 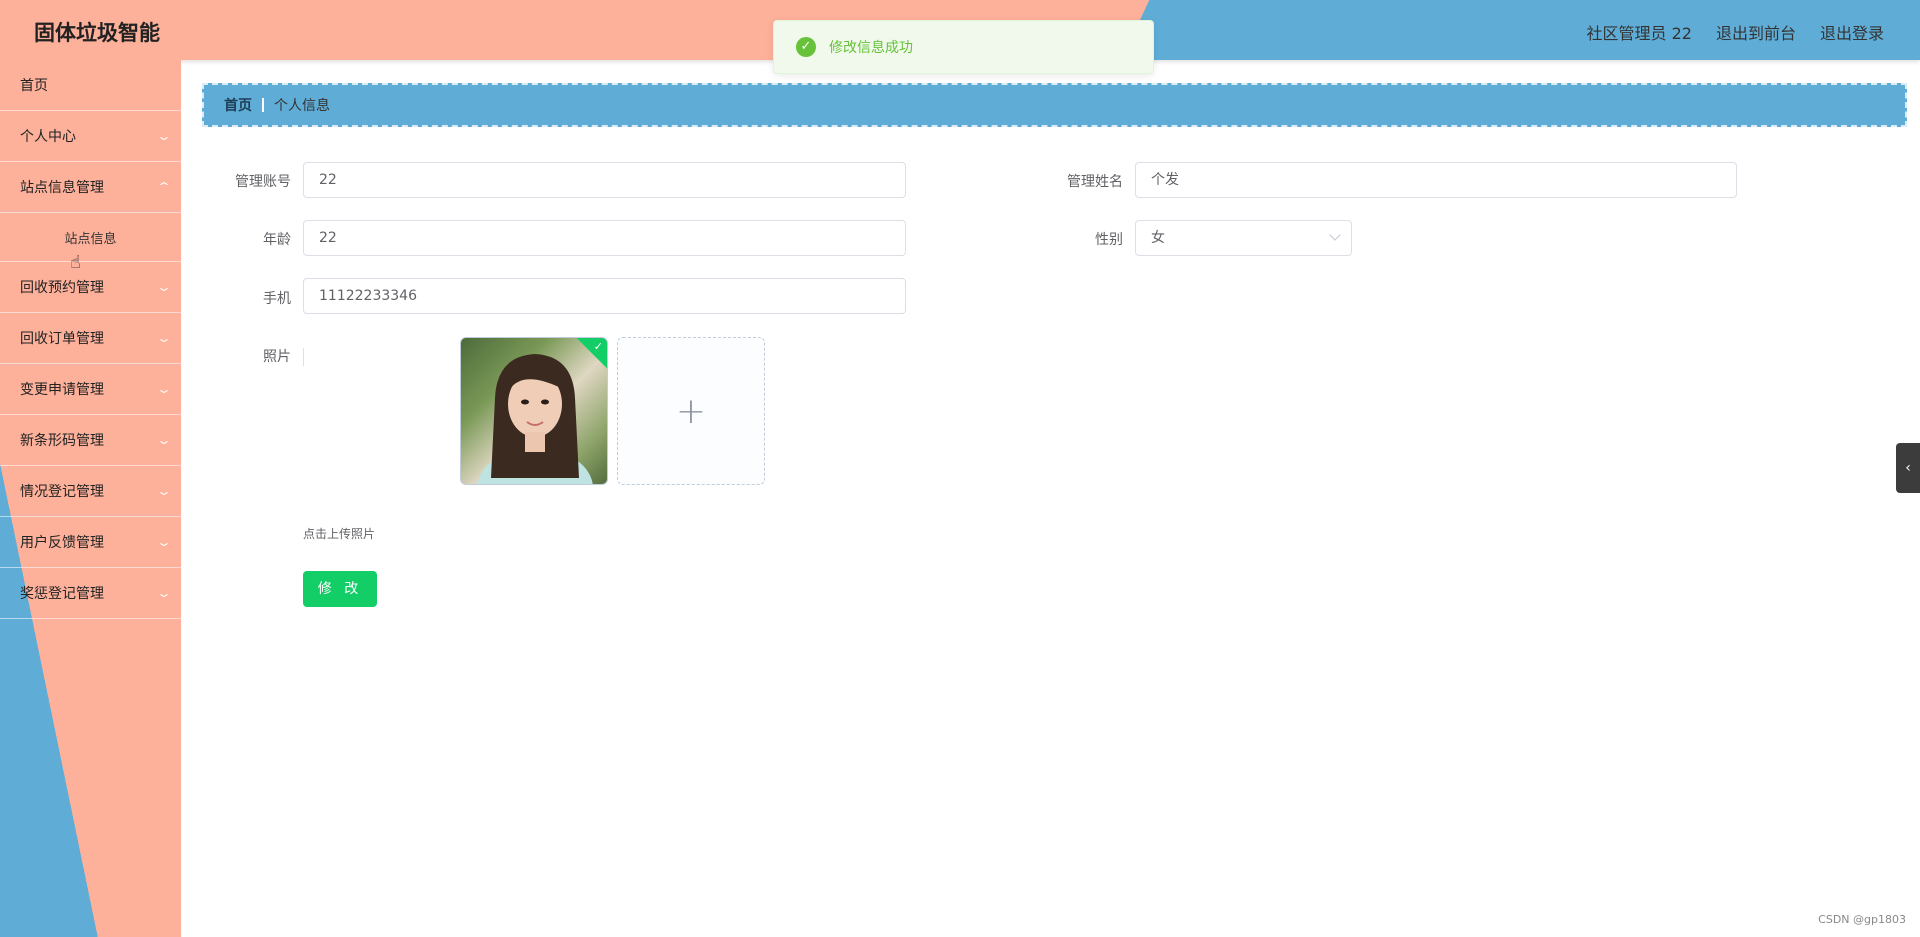 I want to click on photo-label: 照片, so click(x=277, y=357).